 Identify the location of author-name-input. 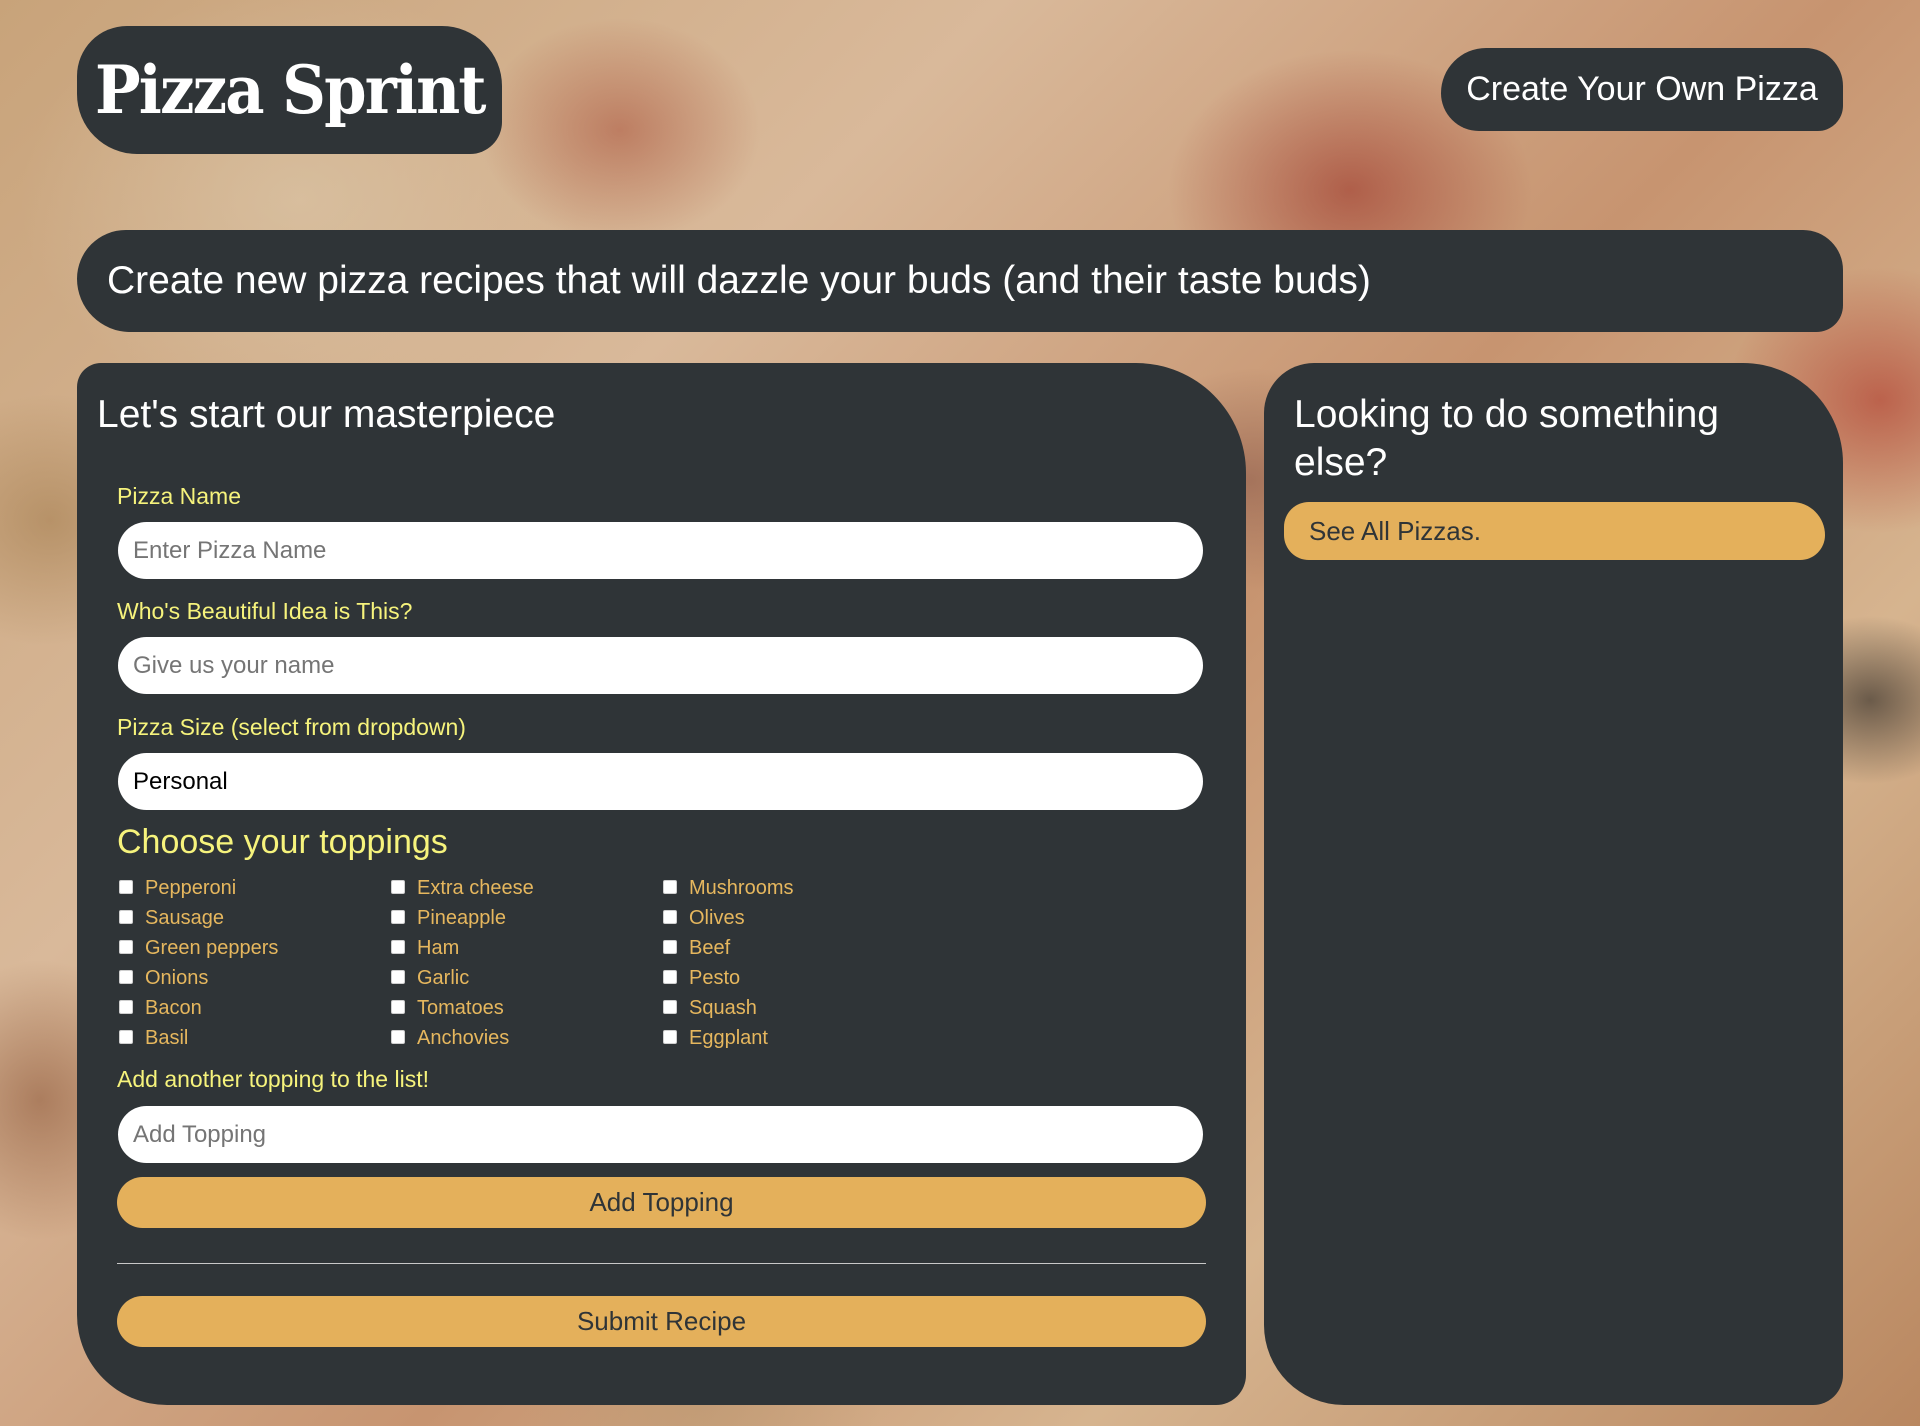
(660, 665).